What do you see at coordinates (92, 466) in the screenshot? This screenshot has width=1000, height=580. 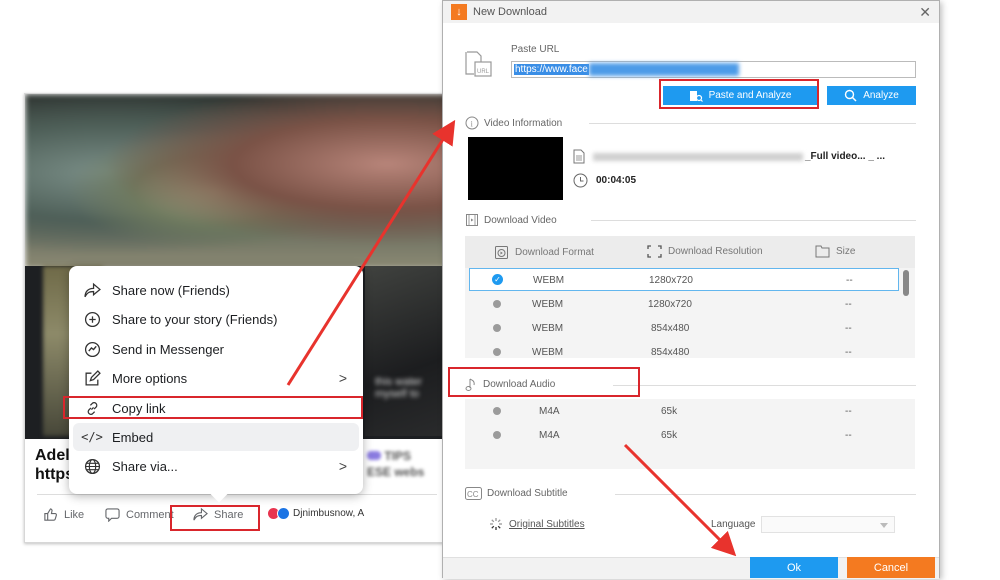 I see `globe-icon` at bounding box center [92, 466].